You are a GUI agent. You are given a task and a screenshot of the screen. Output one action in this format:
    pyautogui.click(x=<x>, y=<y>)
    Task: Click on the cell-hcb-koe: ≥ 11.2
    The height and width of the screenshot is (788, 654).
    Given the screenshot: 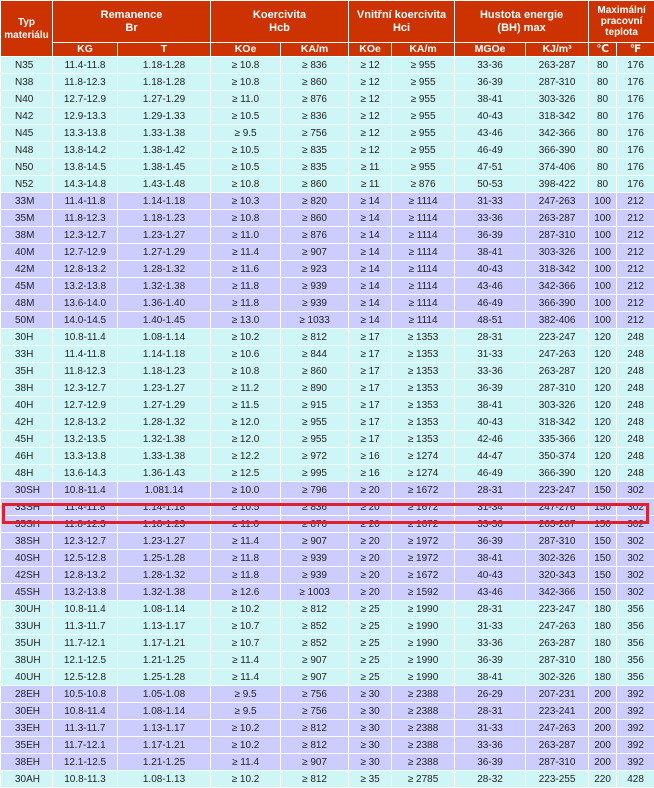 What is the action you would take?
    pyautogui.click(x=246, y=388)
    